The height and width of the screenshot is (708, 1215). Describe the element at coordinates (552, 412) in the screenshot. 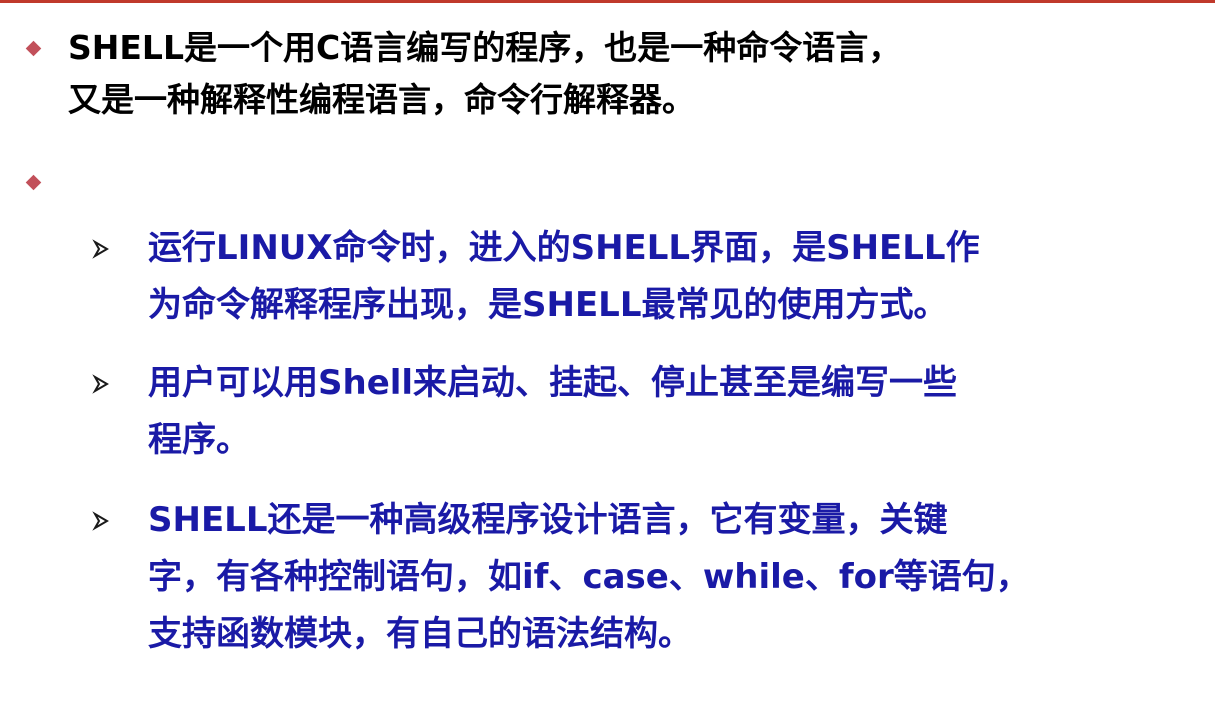

I see `sub-bullet-text-2: 用户可以用Shell来启动、挂起、停止甚至是编写一些 程序。` at that location.